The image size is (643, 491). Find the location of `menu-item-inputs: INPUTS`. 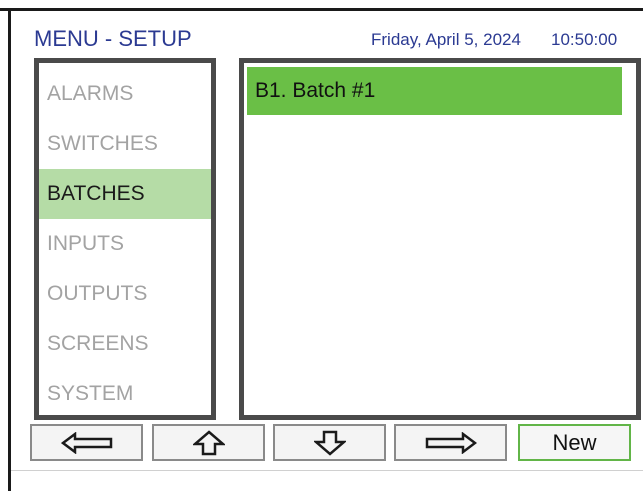

menu-item-inputs: INPUTS is located at coordinates (125, 244).